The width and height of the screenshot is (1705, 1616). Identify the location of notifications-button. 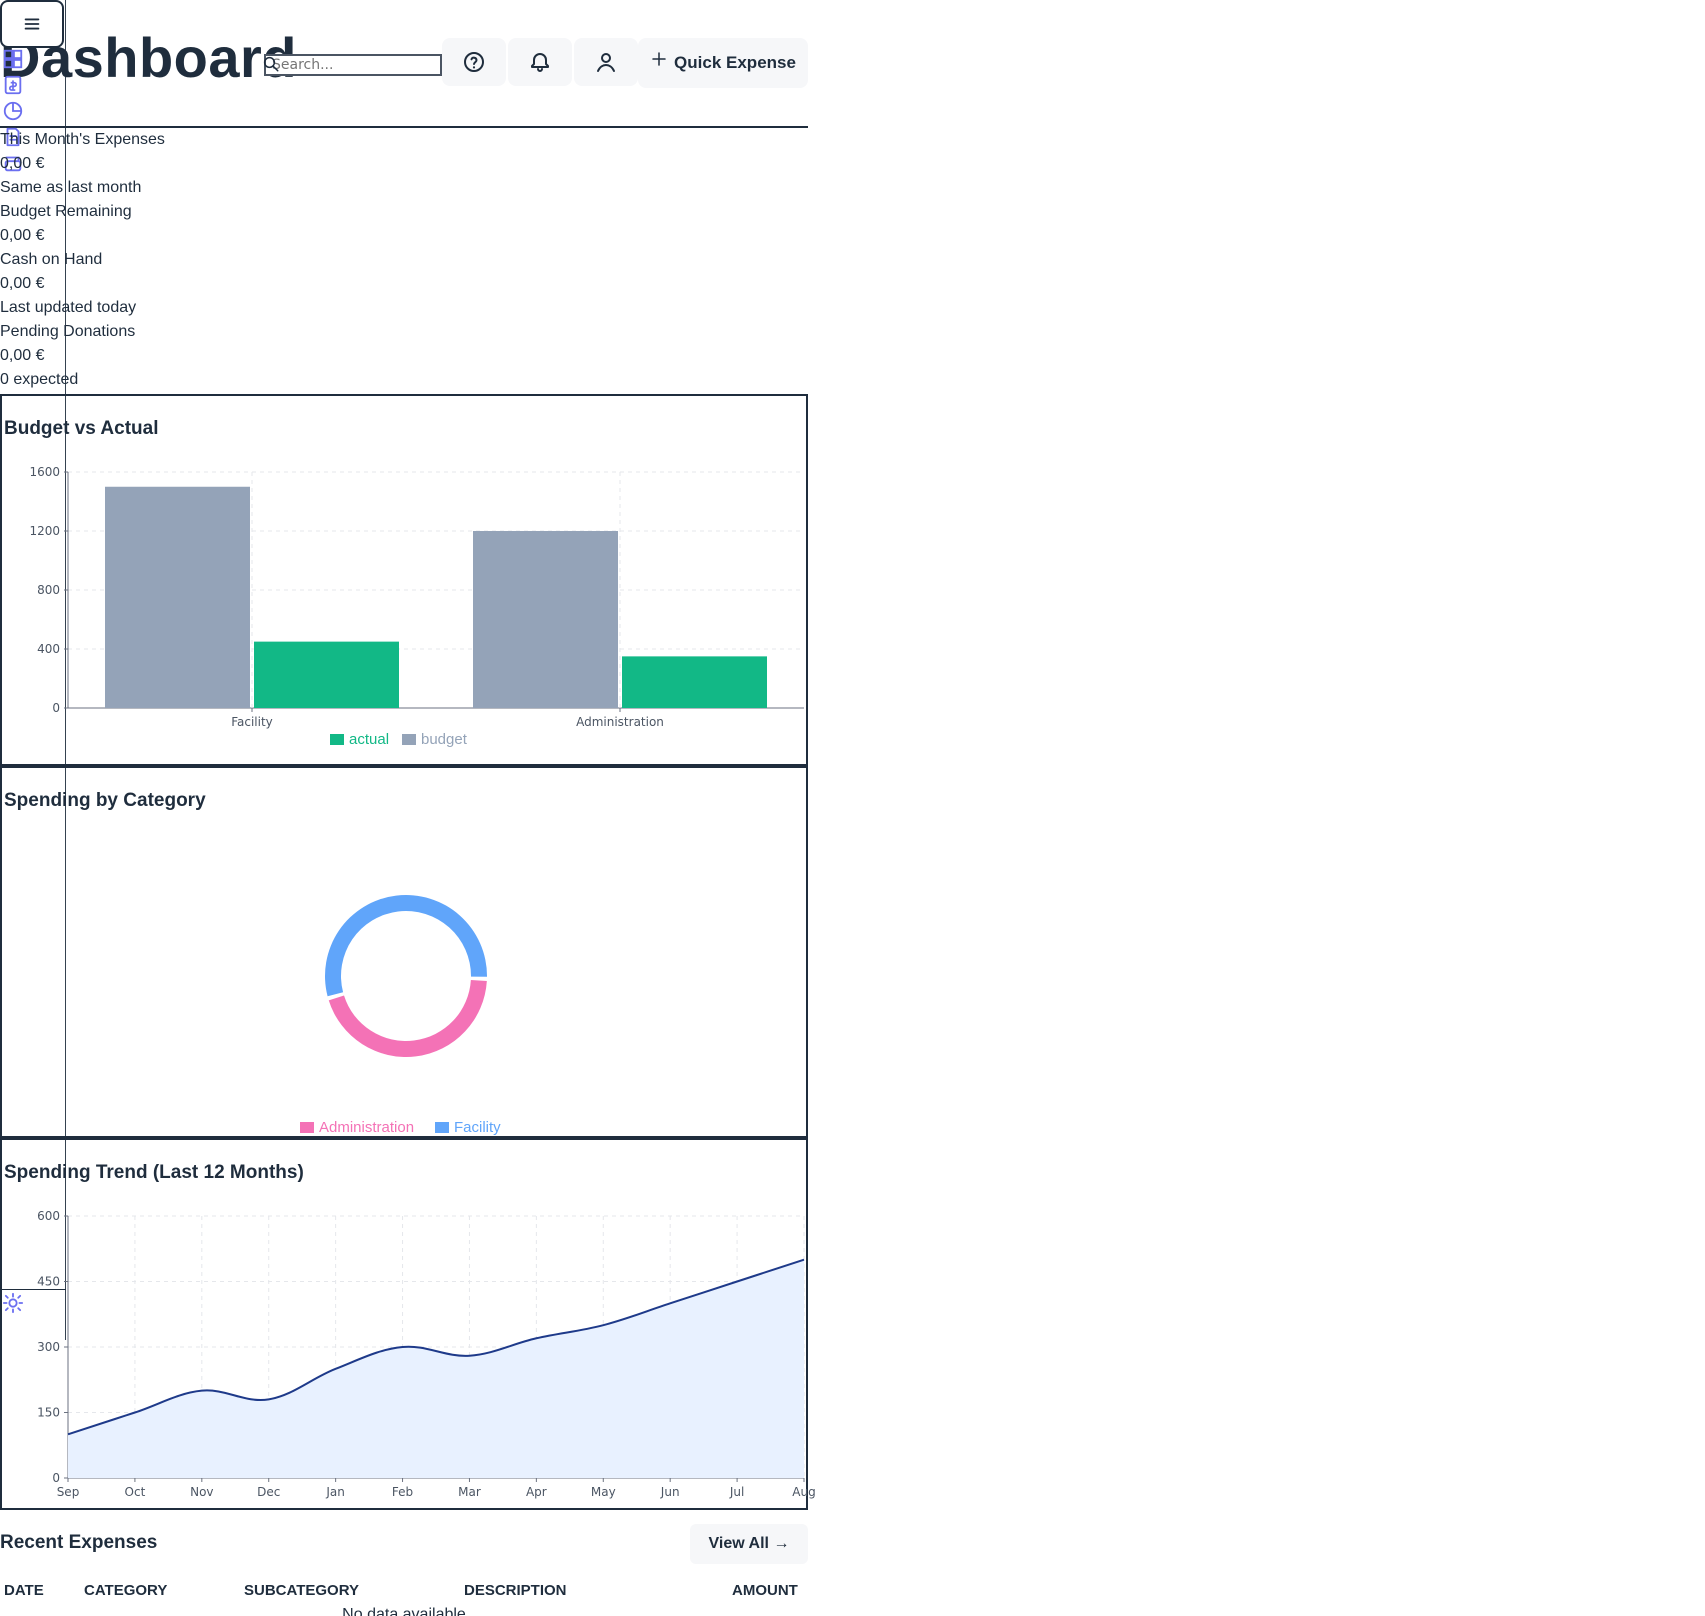
(540, 62).